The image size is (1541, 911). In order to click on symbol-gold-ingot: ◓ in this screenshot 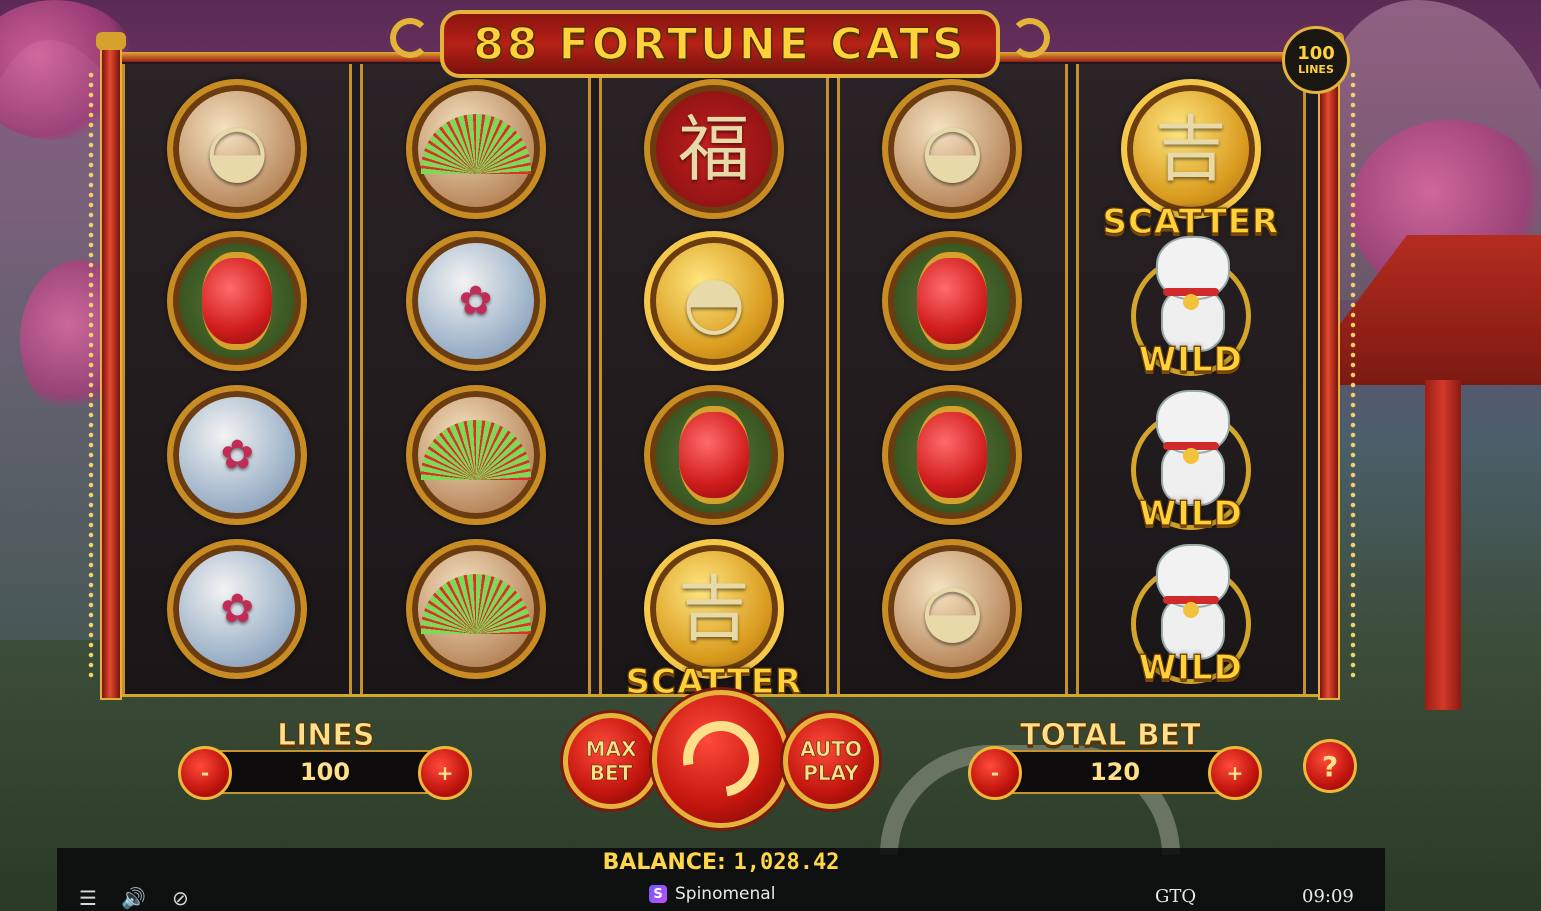, I will do `click(714, 301)`.